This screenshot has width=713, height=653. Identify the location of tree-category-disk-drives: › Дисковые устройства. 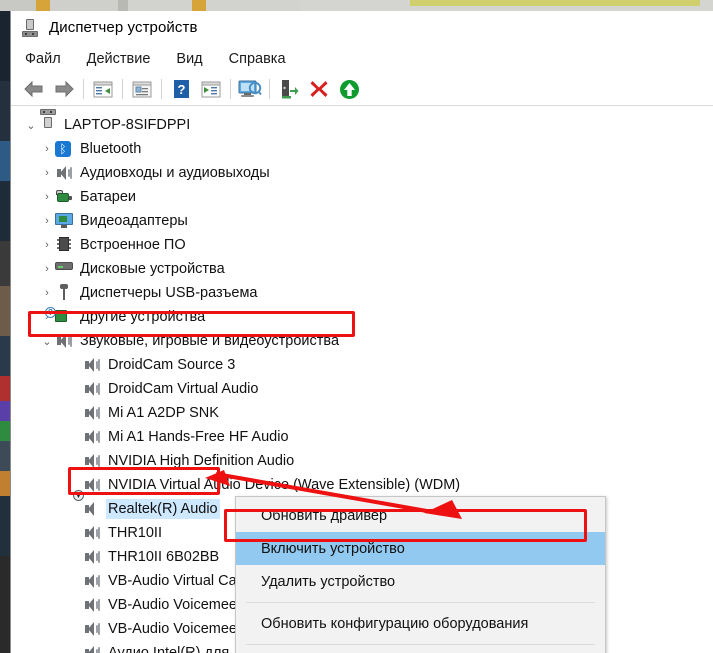
(362, 269).